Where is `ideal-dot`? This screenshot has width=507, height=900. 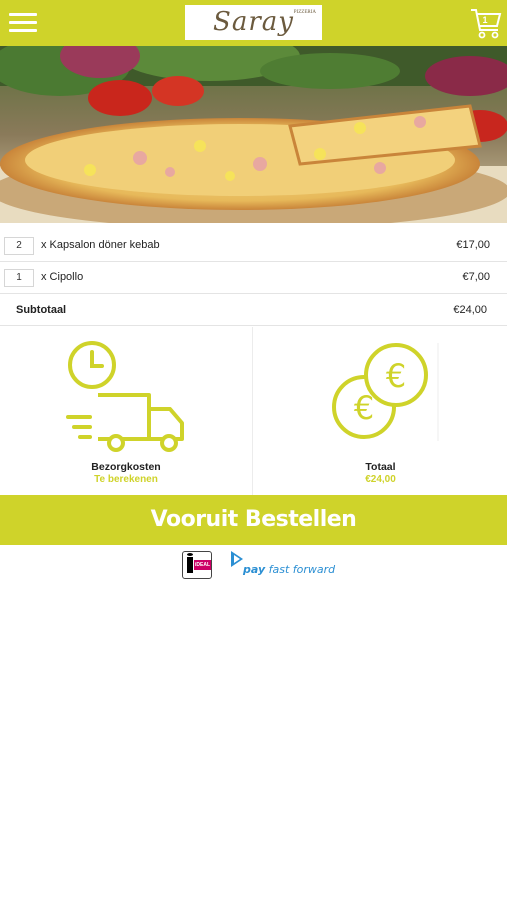
ideal-dot is located at coordinates (190, 554).